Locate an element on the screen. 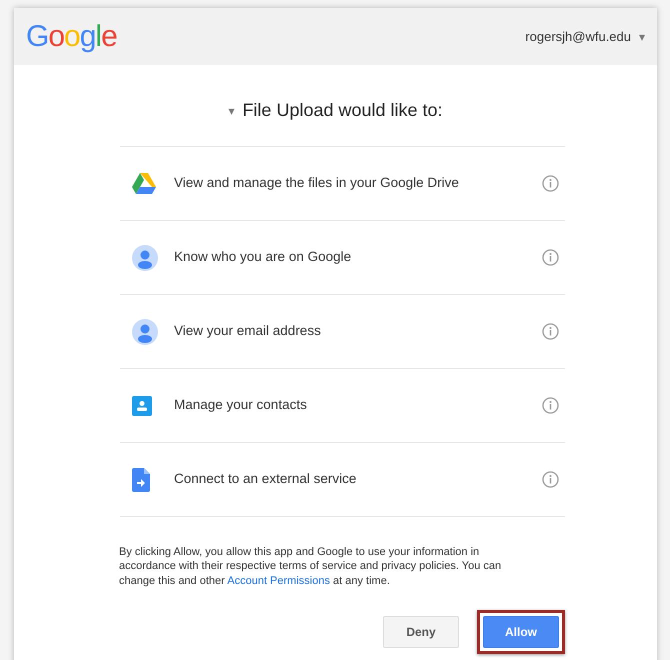 The width and height of the screenshot is (670, 660). allow-button: Allow is located at coordinates (521, 632).